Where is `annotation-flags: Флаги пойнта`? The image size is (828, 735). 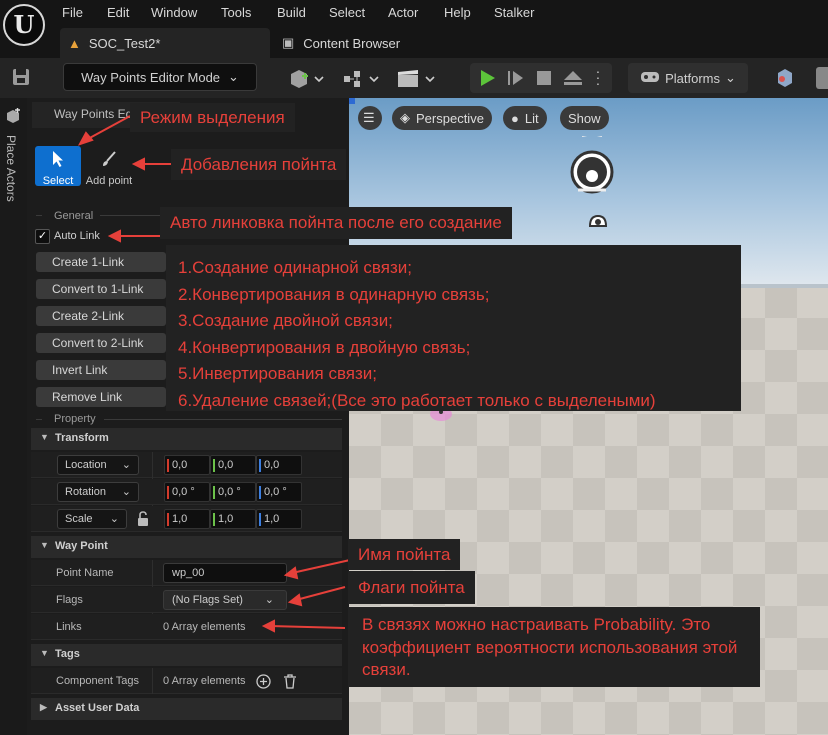 annotation-flags: Флаги пойнта is located at coordinates (411, 587).